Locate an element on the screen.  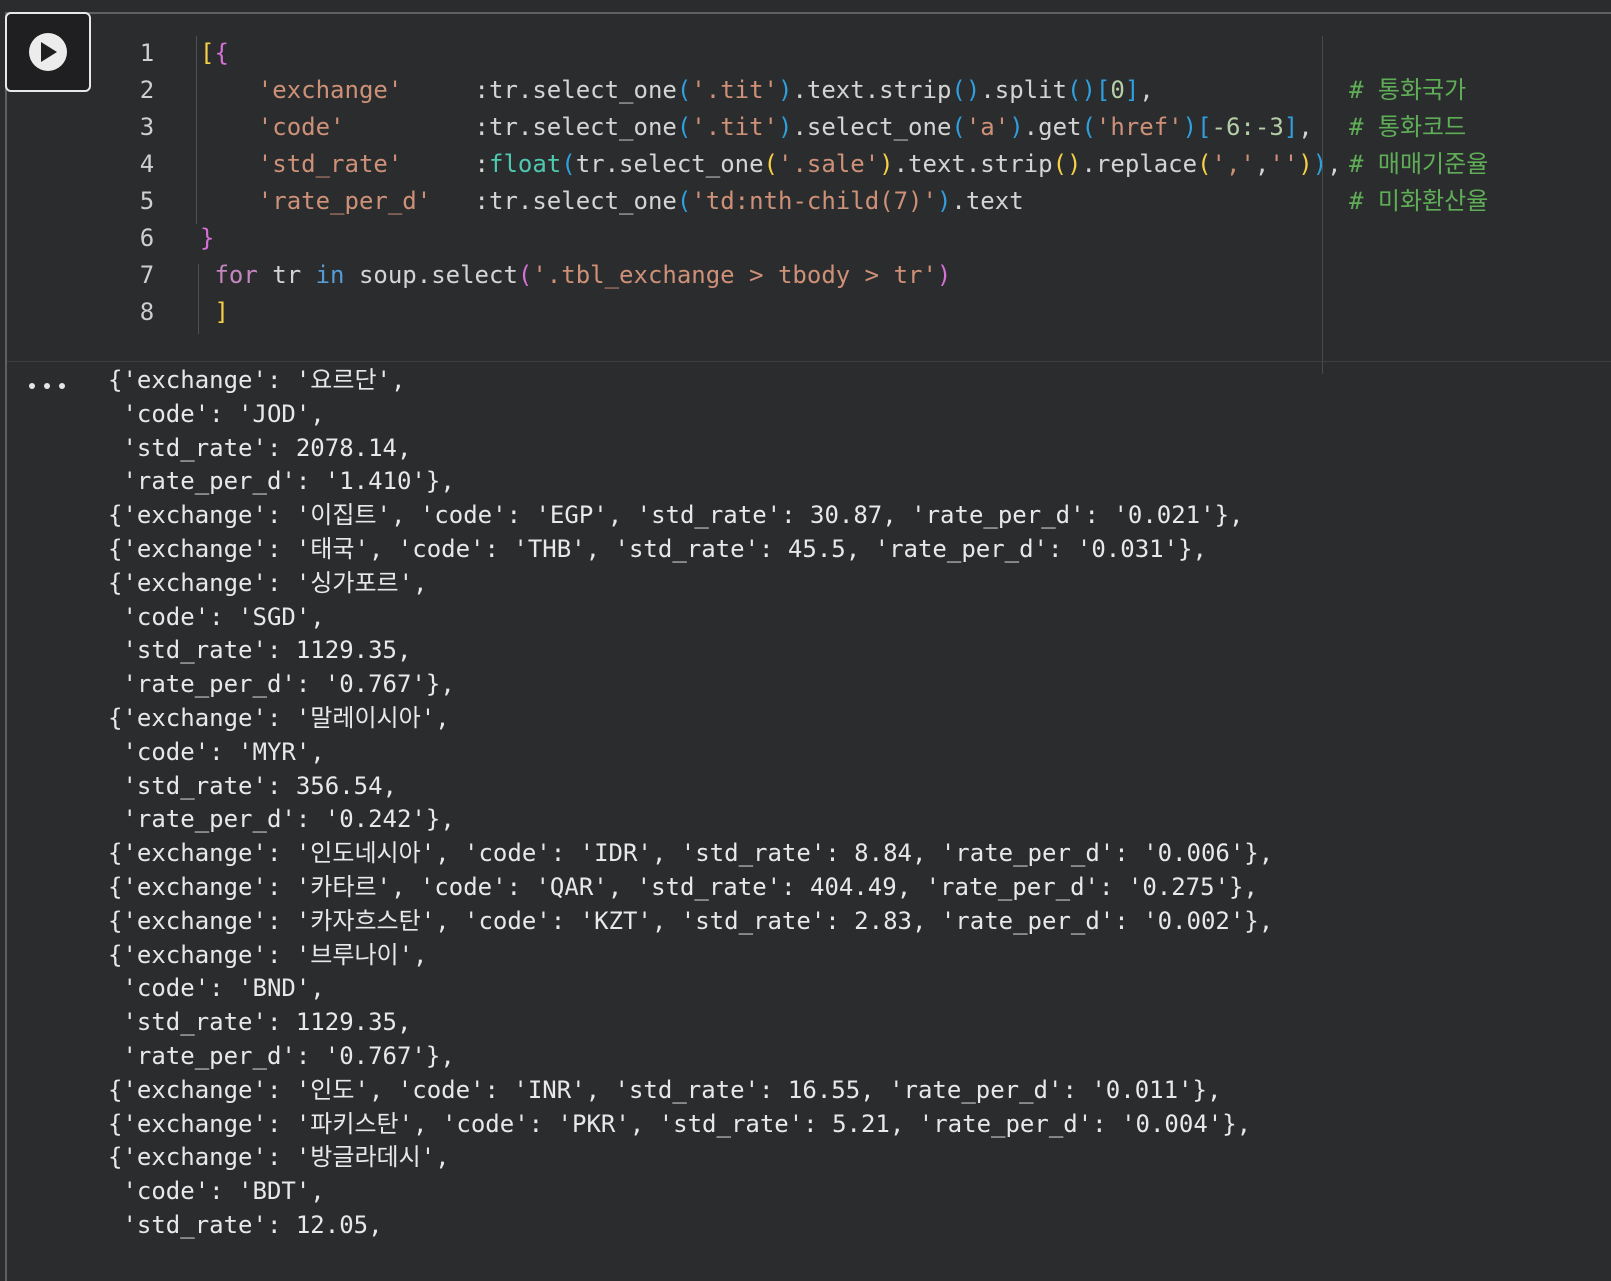
line-number: 4 is located at coordinates (147, 164).